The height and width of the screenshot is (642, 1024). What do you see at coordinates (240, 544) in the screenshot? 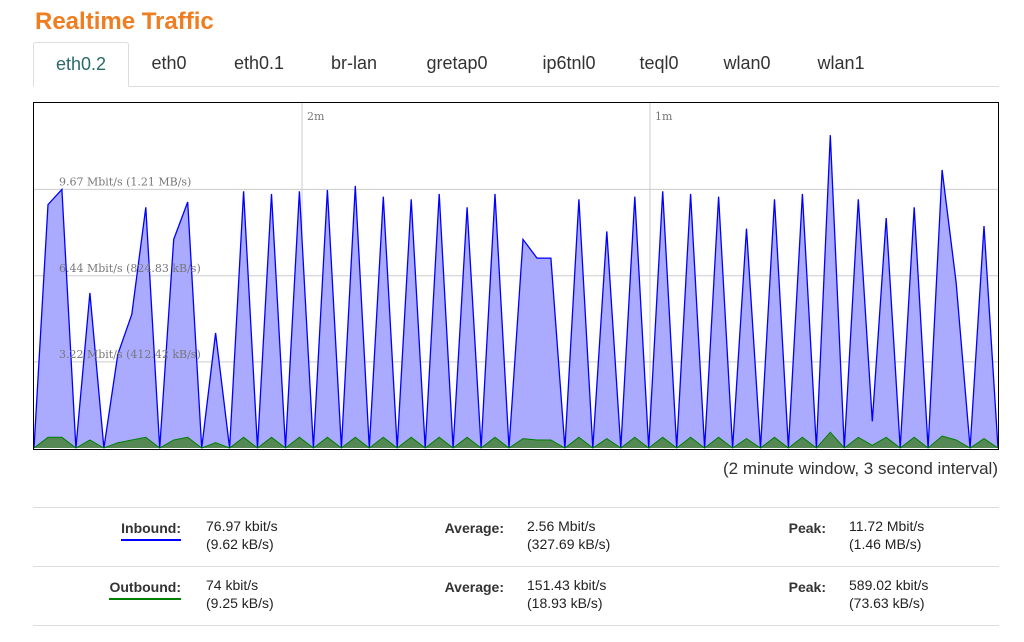
I see `inbound-current-bytes: (9.62 kB/s)` at bounding box center [240, 544].